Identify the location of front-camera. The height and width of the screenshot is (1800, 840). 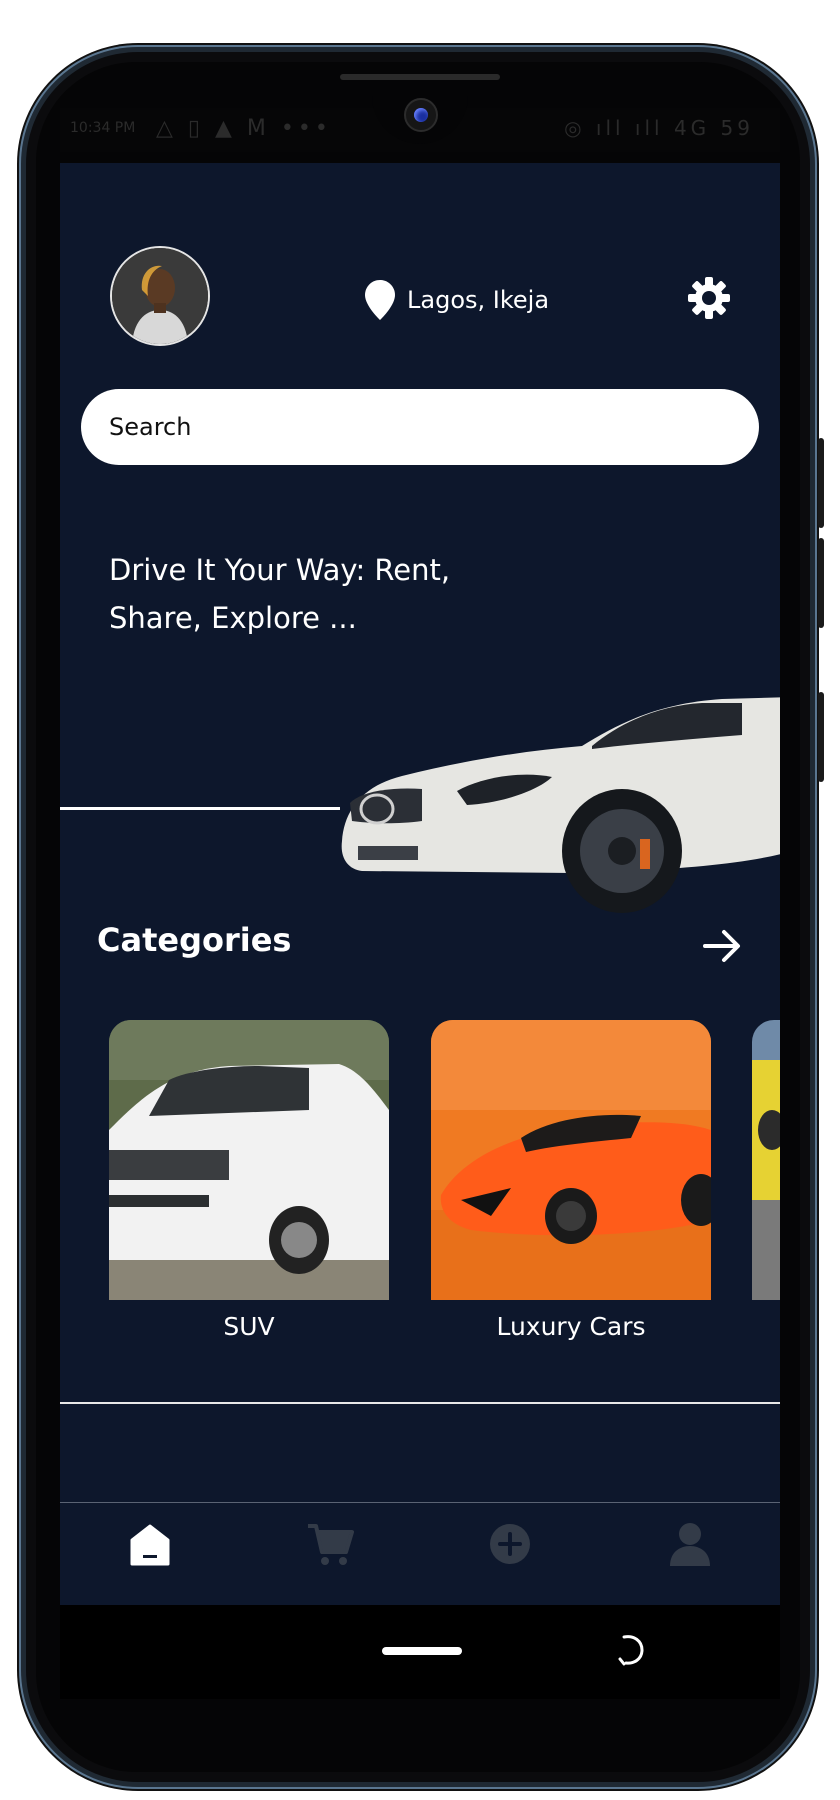
(421, 115).